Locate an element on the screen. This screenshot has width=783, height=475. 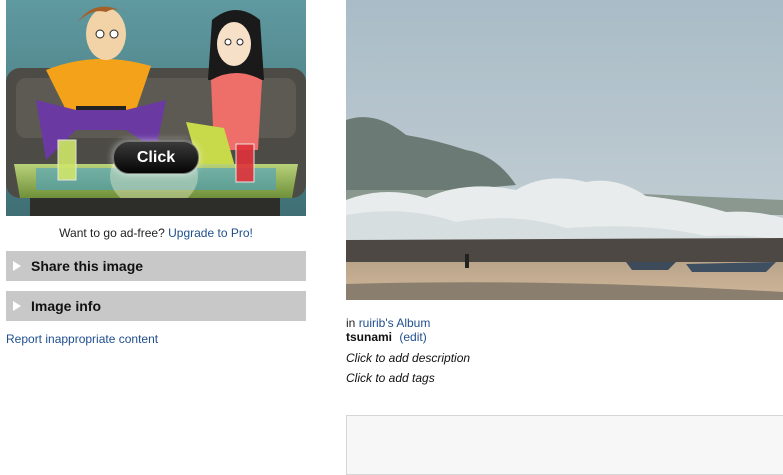
title-line: tsunami (edit) is located at coordinates (564, 337).